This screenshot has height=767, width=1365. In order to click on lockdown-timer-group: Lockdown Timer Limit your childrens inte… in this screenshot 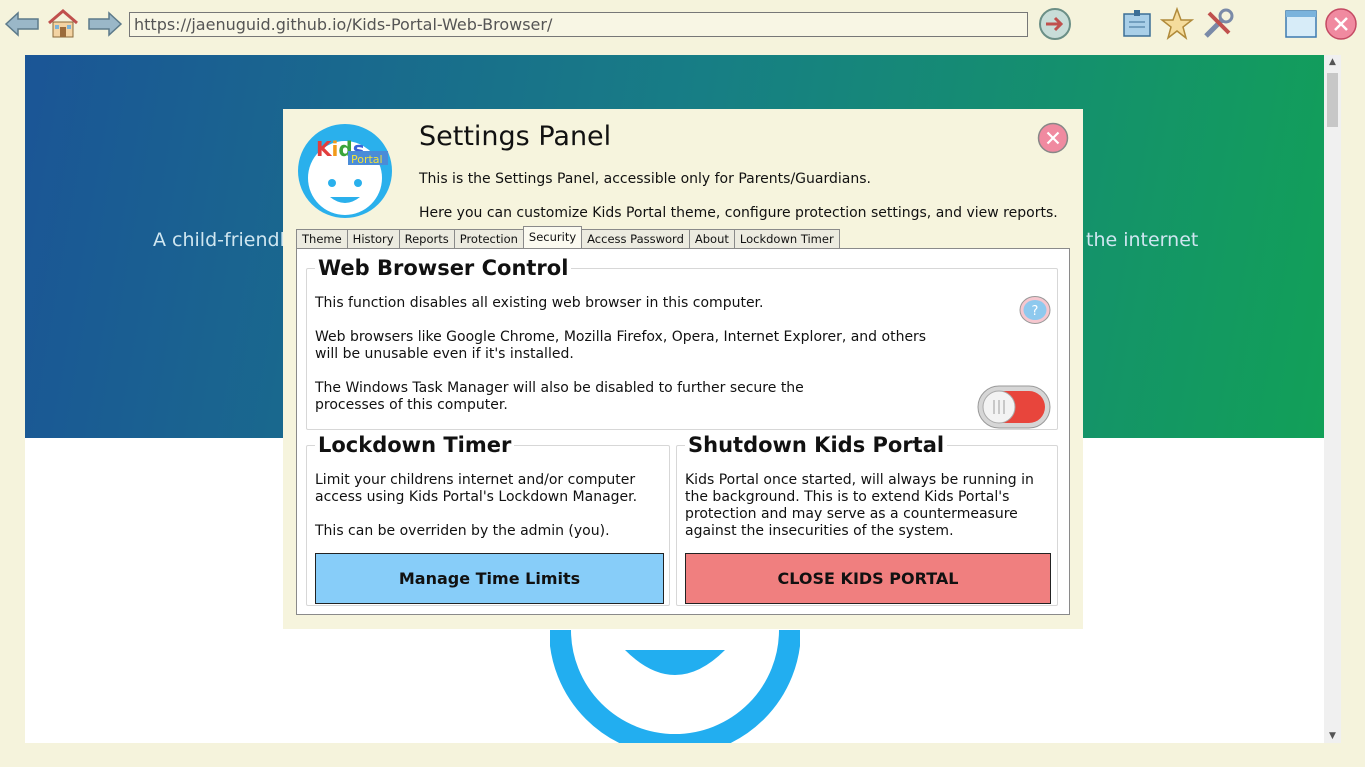, I will do `click(488, 520)`.